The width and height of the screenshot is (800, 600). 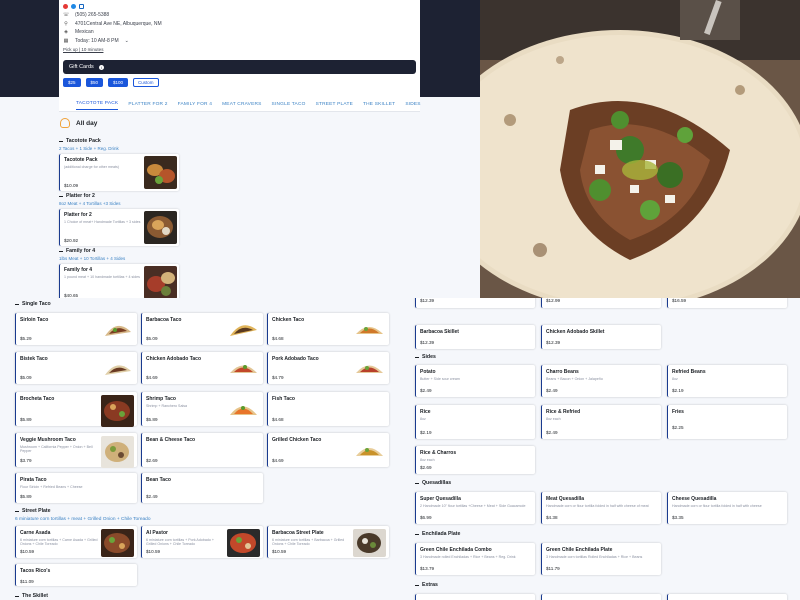 What do you see at coordinates (97, 41) in the screenshot?
I see `hours-text: Today: 10 AM-8 PM` at bounding box center [97, 41].